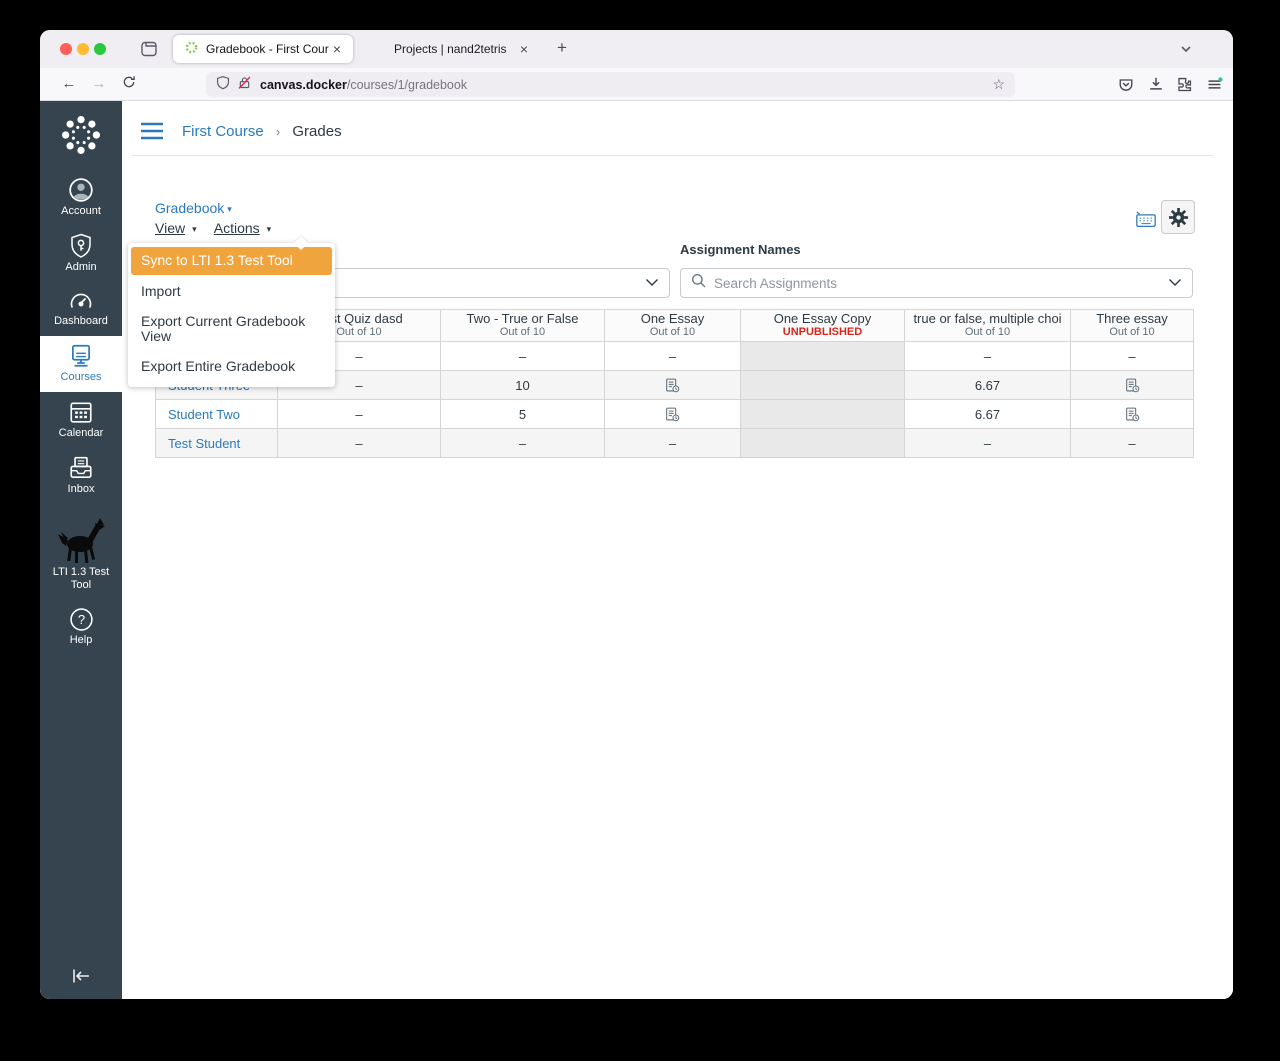 Image resolution: width=1280 pixels, height=1061 pixels. Describe the element at coordinates (152, 133) in the screenshot. I see `course-nav-hamburger-icon` at that location.